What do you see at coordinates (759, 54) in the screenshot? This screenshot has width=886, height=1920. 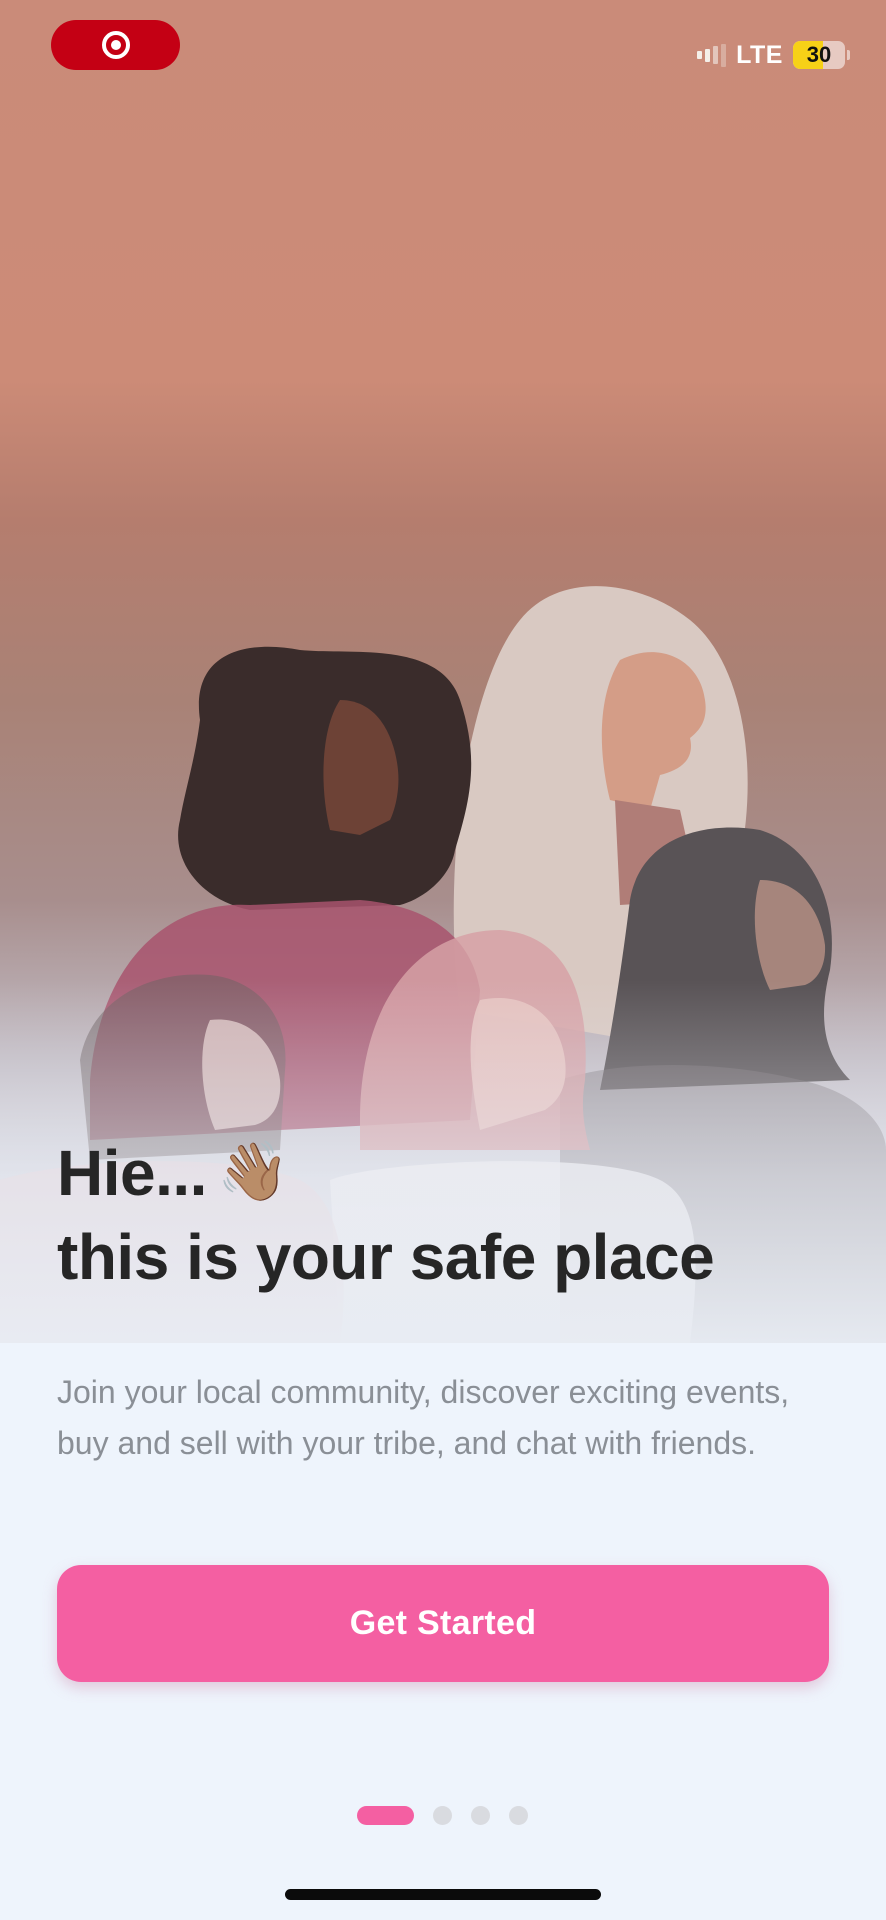 I see `network-type-label: LTE` at bounding box center [759, 54].